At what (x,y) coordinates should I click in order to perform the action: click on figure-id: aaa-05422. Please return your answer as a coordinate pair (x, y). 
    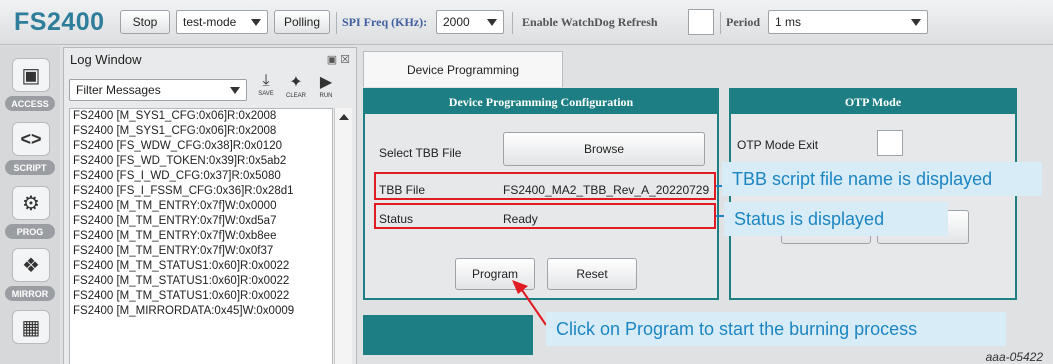
    Looking at the image, I should click on (1014, 357).